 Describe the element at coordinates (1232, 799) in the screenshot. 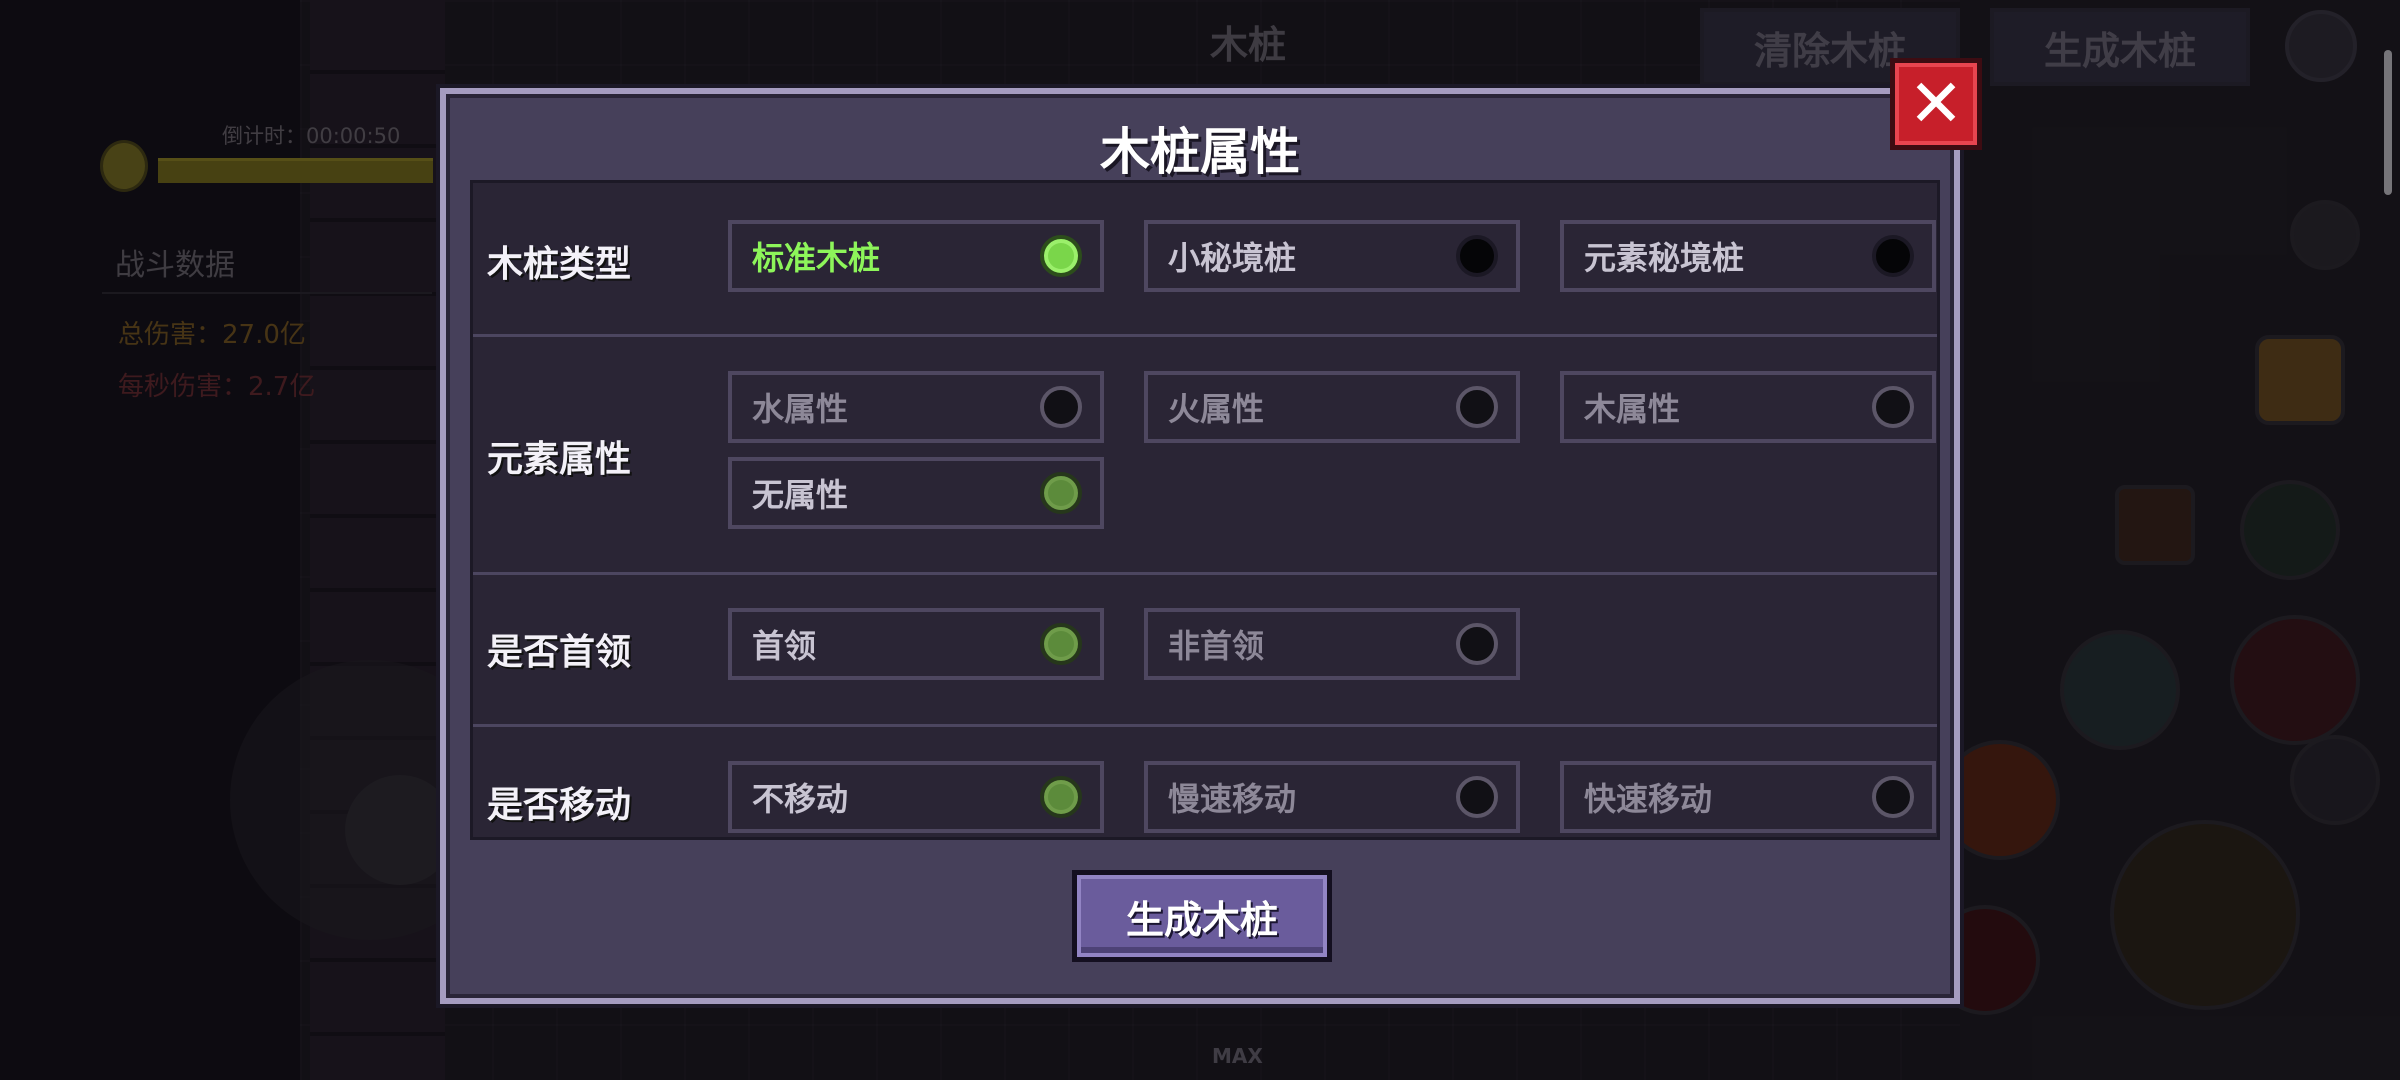

I see `option-label: 慢速移动` at that location.